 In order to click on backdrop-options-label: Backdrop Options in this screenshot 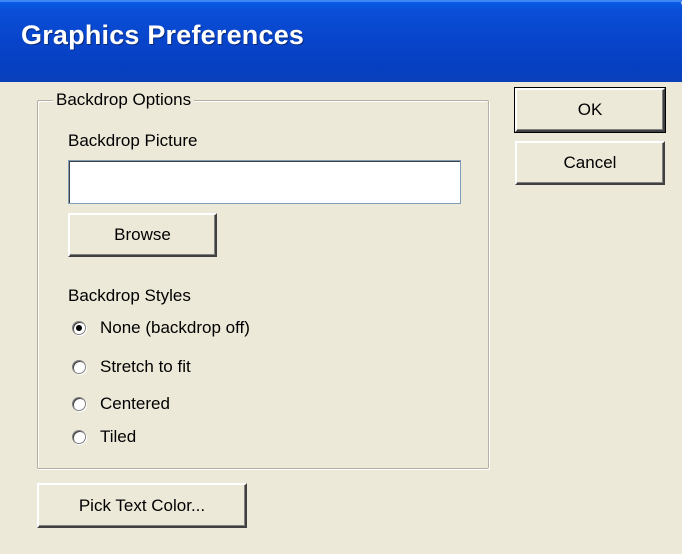, I will do `click(124, 100)`.